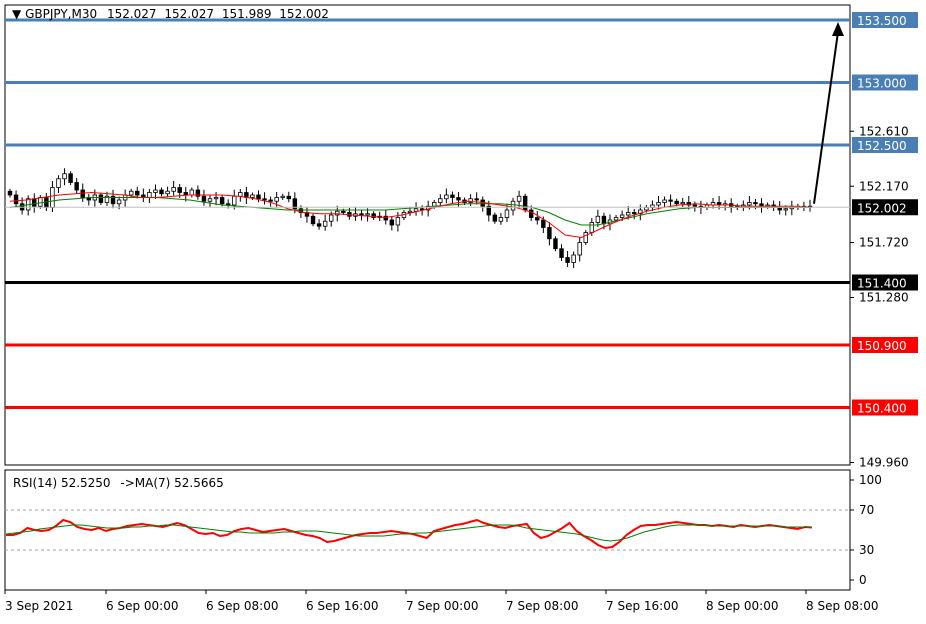 Image resolution: width=926 pixels, height=624 pixels. What do you see at coordinates (118, 483) in the screenshot?
I see `rsi-header: RSI(14) 52.5250 ->MA(7) 52.5665` at bounding box center [118, 483].